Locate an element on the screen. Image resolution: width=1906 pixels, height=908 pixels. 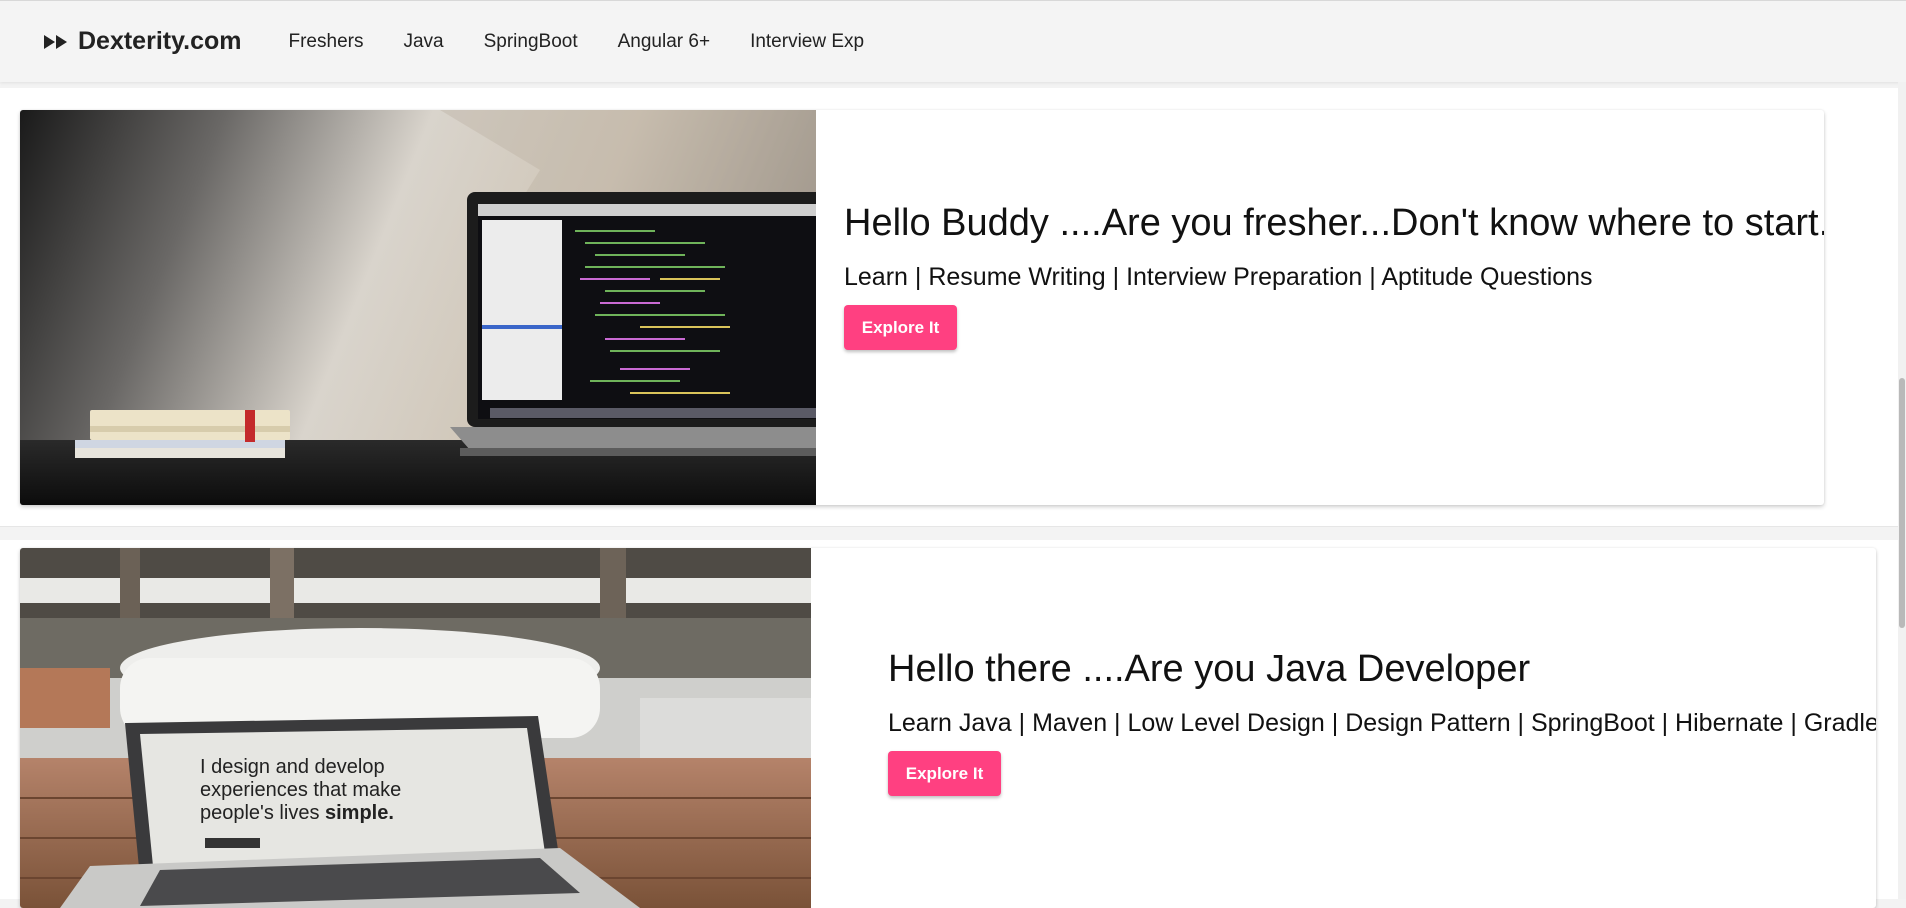
brand-name: Dexterity.com is located at coordinates (160, 41).